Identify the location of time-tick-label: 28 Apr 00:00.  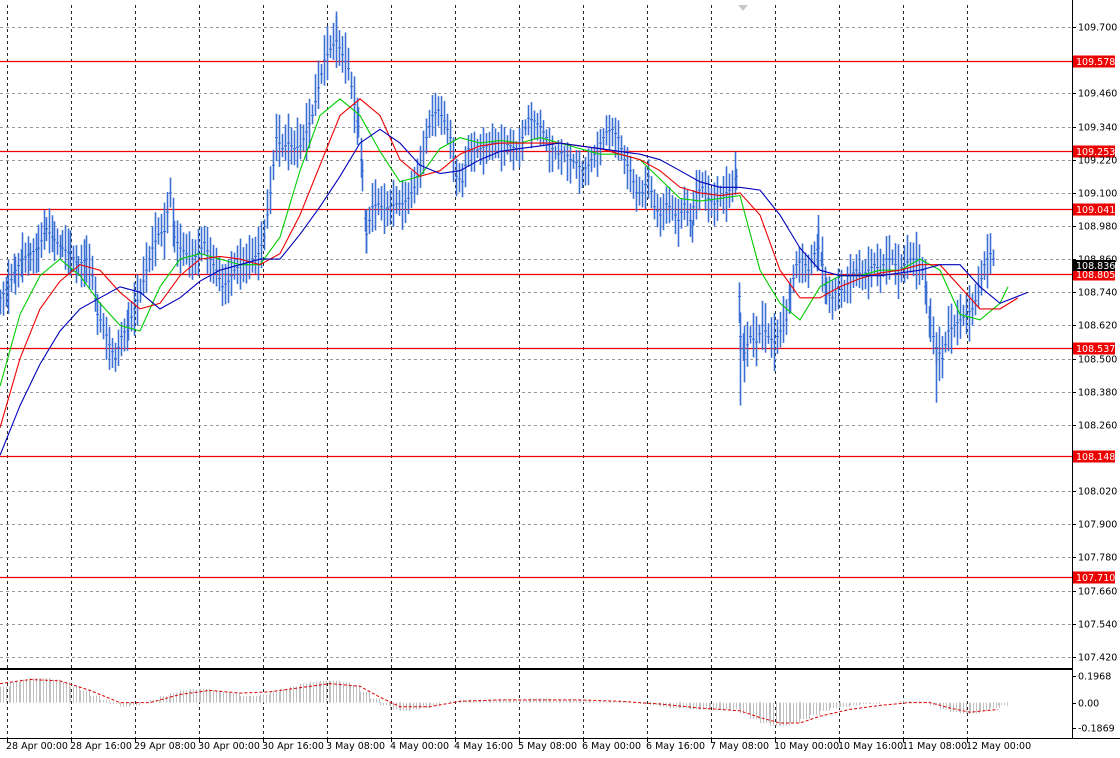
(37, 746).